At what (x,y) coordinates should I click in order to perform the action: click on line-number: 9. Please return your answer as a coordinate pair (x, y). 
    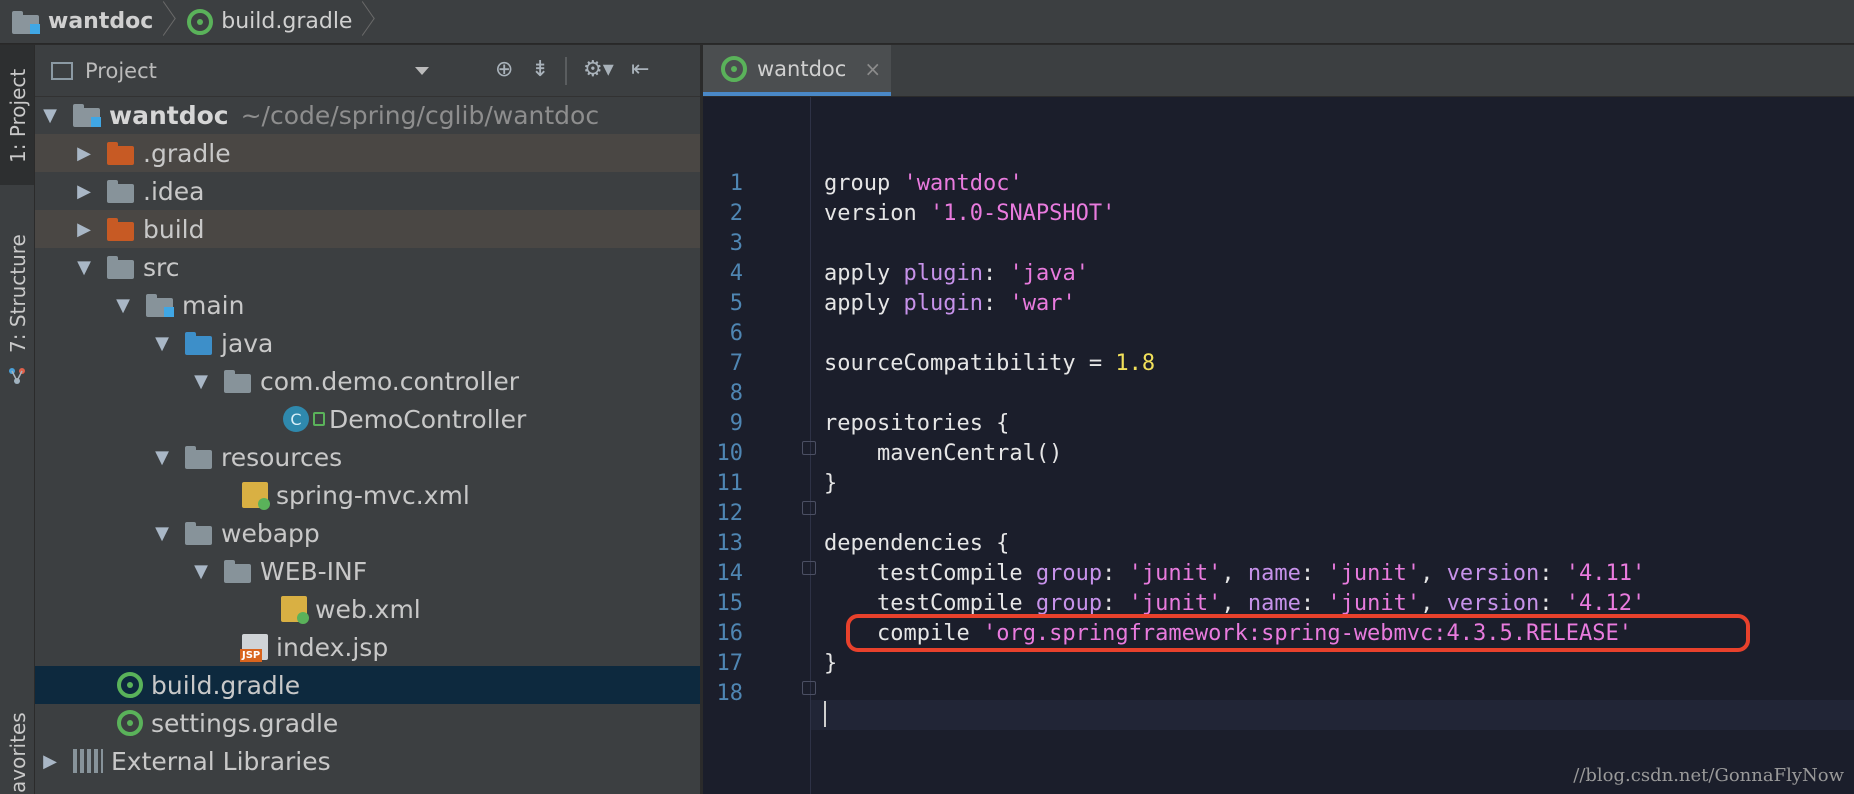
    Looking at the image, I should click on (736, 423).